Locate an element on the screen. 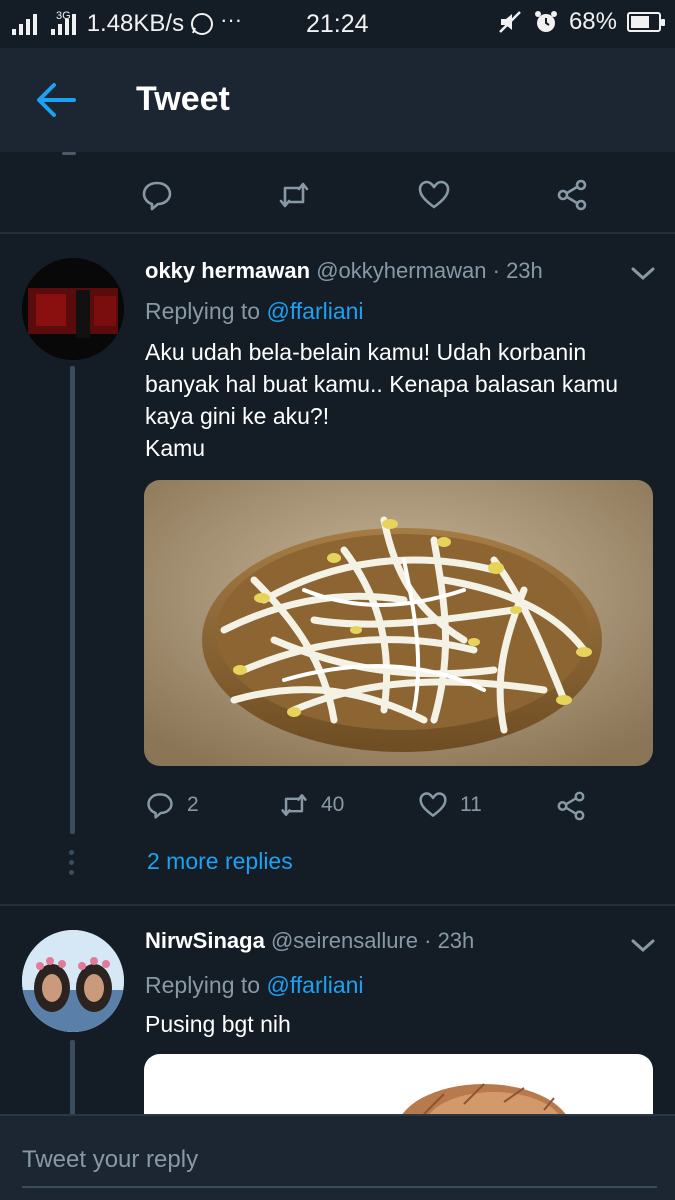  tweet-line: Aku udah bela-belain kamu! Udah korbanin is located at coordinates (366, 352).